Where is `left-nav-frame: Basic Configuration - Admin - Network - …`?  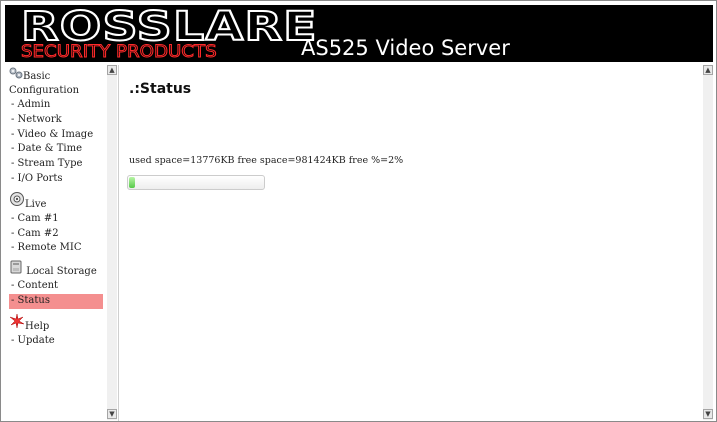
left-nav-frame: Basic Configuration - Admin - Network - … is located at coordinates (62, 243).